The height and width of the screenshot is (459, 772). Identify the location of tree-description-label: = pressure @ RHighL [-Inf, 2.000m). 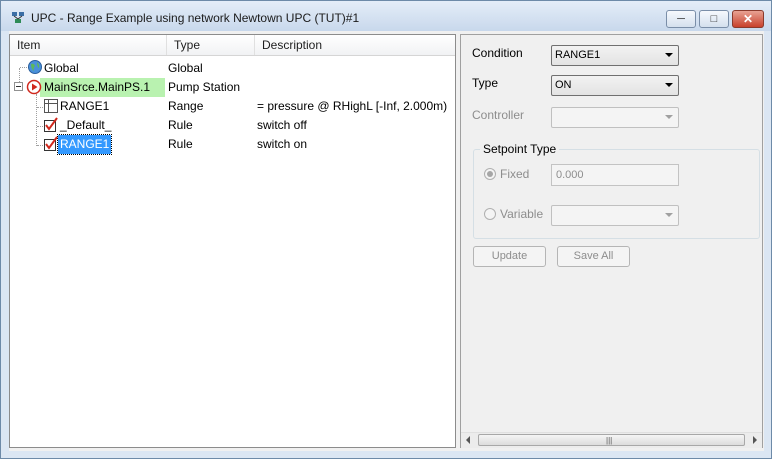
(352, 106).